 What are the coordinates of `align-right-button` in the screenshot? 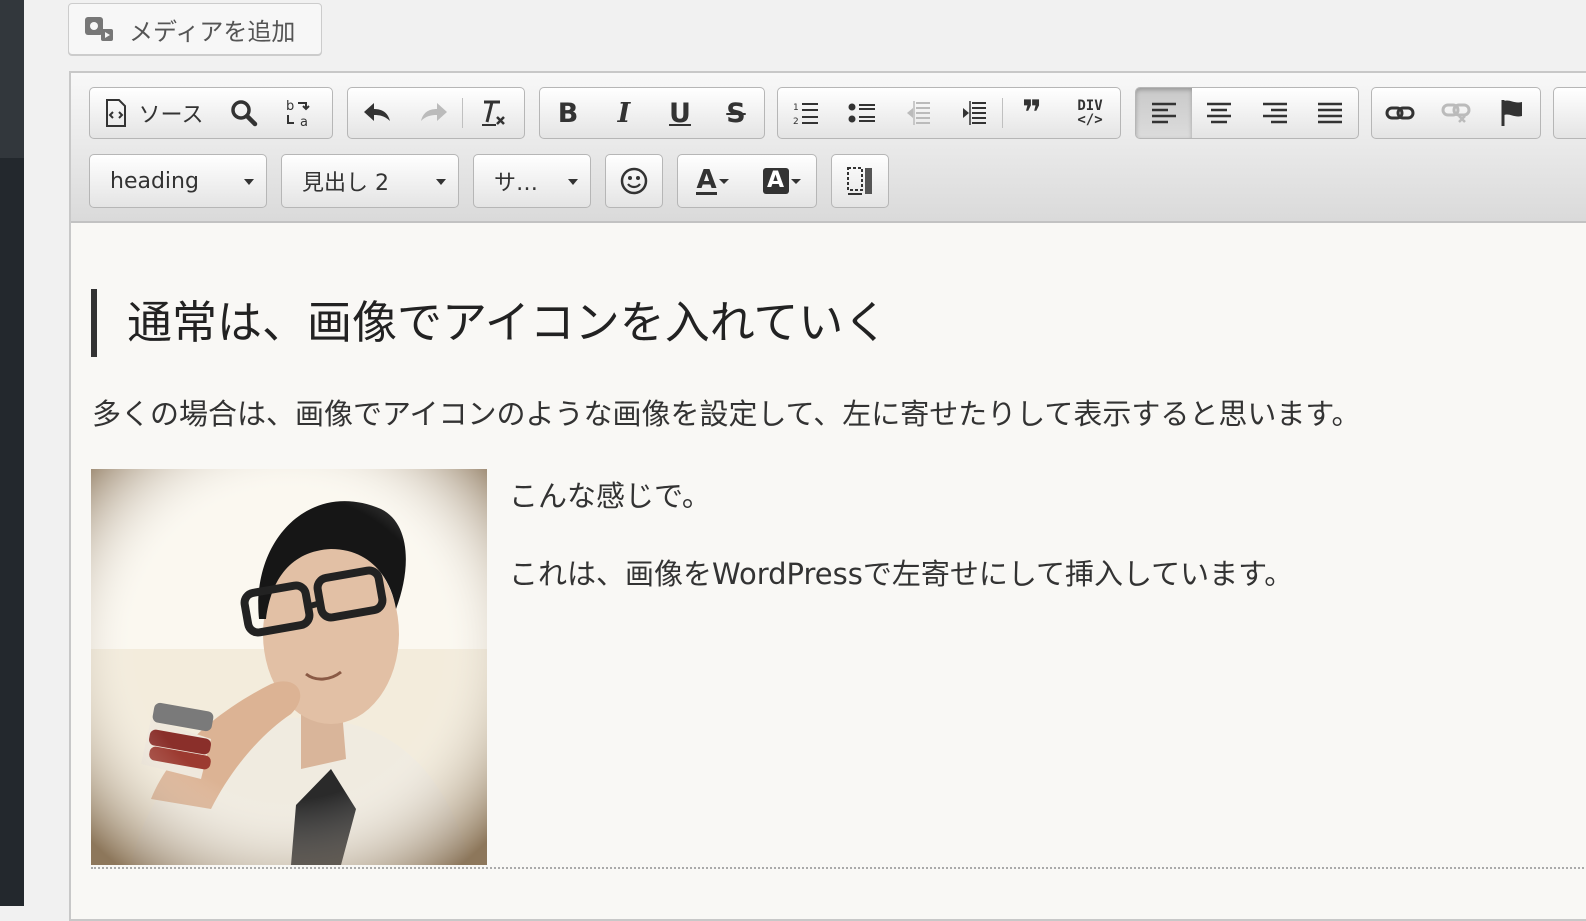 It's located at (1275, 113).